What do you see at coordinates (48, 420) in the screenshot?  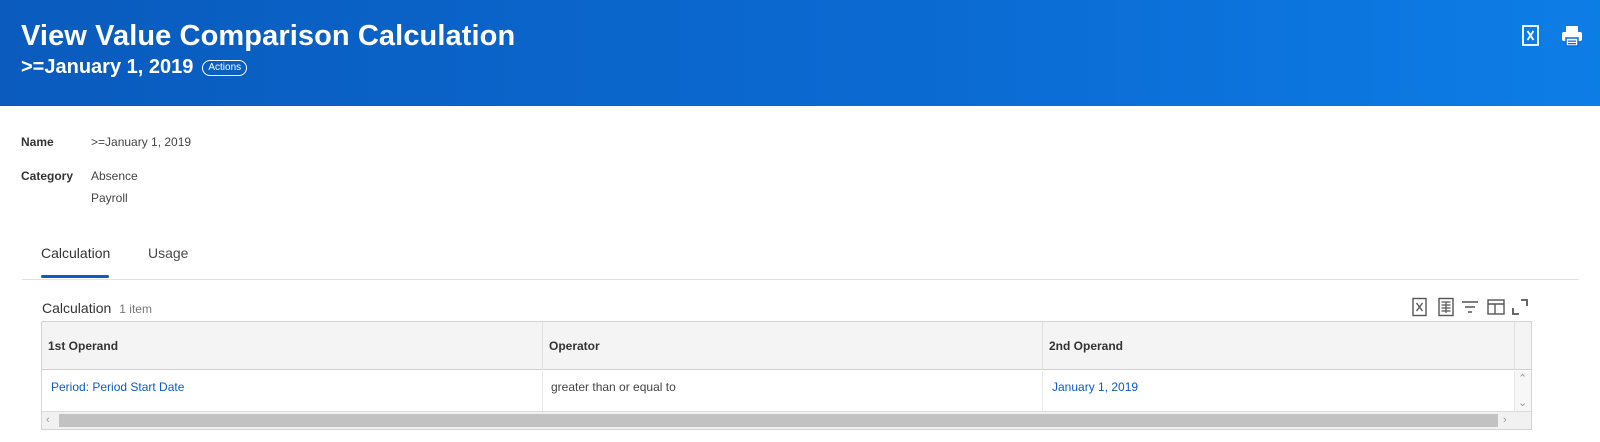 I see `scroll-left-arrow-icon: ‹` at bounding box center [48, 420].